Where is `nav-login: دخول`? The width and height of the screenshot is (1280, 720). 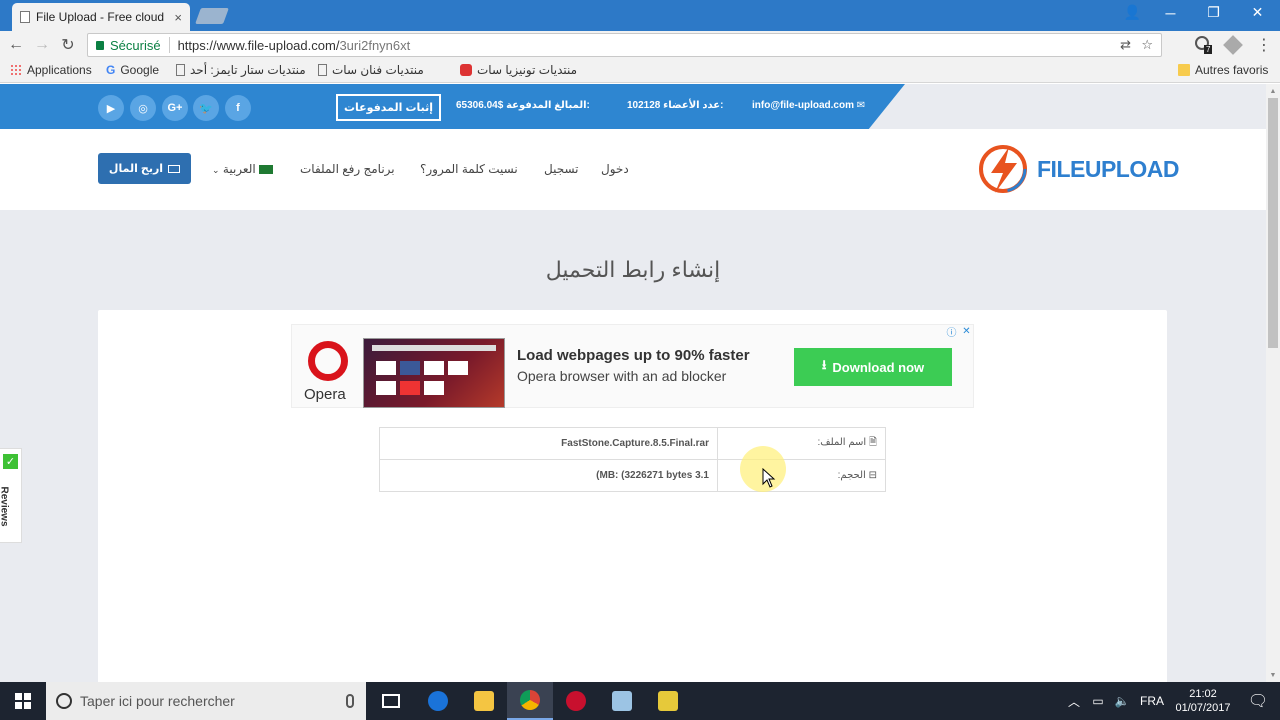
nav-login: دخول is located at coordinates (615, 169).